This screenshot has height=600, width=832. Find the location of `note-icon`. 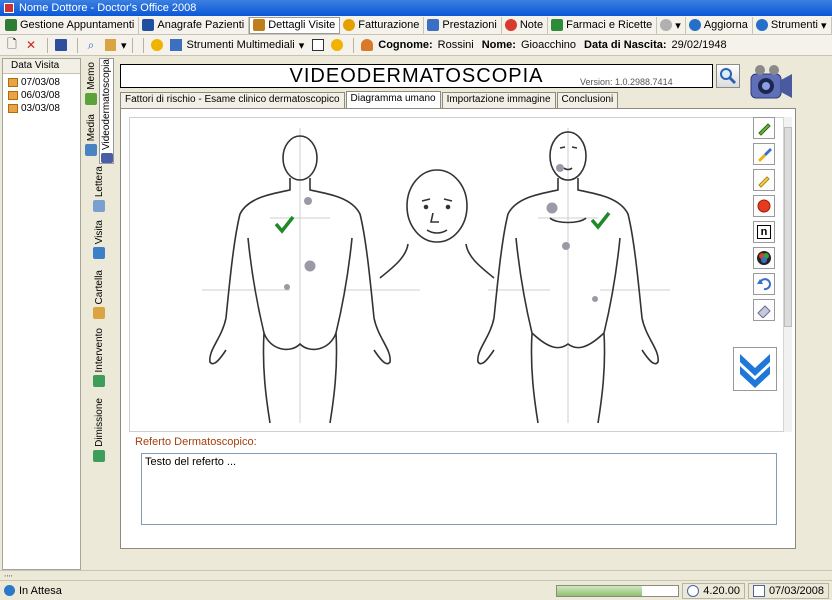

note-icon is located at coordinates (510, 25).